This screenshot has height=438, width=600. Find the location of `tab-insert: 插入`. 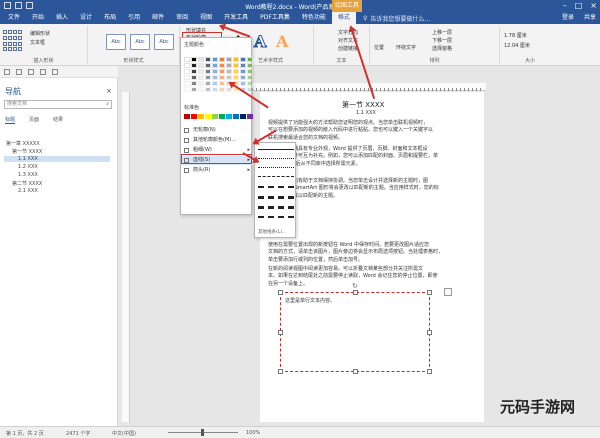

tab-insert: 插入 is located at coordinates (62, 18).